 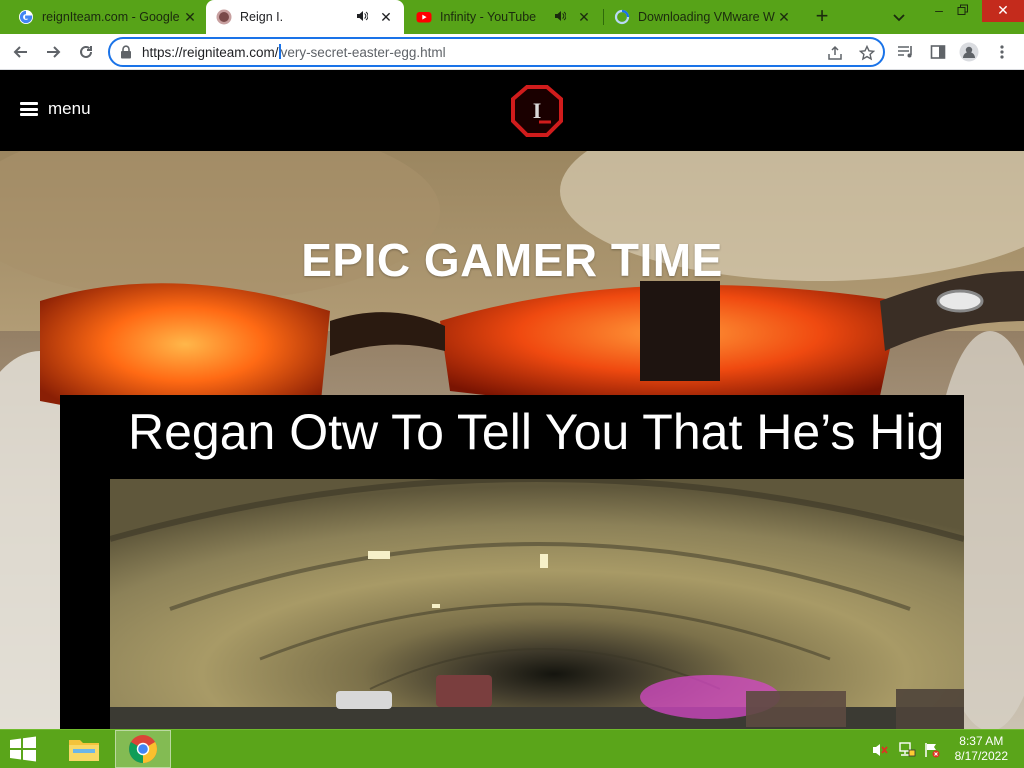 I want to click on clock-time: 8:37 AM, so click(x=981, y=741).